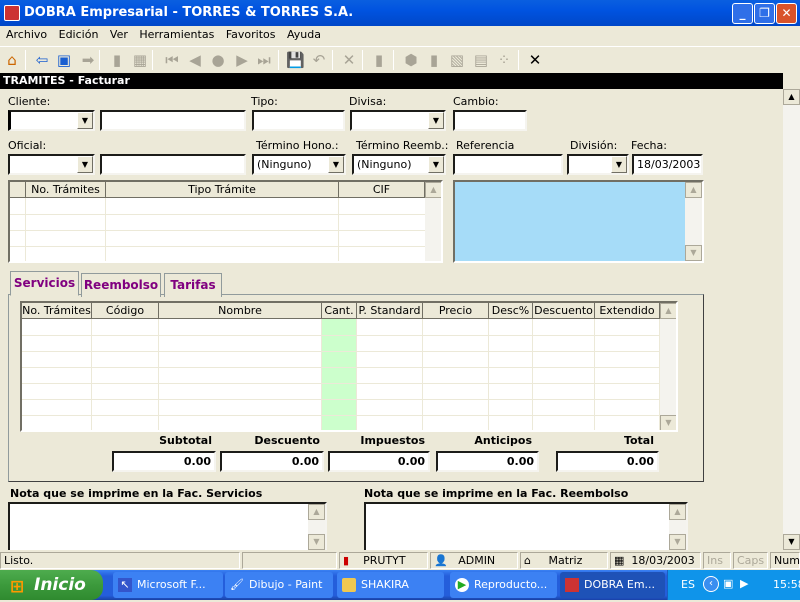  I want to click on column-header: Precio, so click(456, 311).